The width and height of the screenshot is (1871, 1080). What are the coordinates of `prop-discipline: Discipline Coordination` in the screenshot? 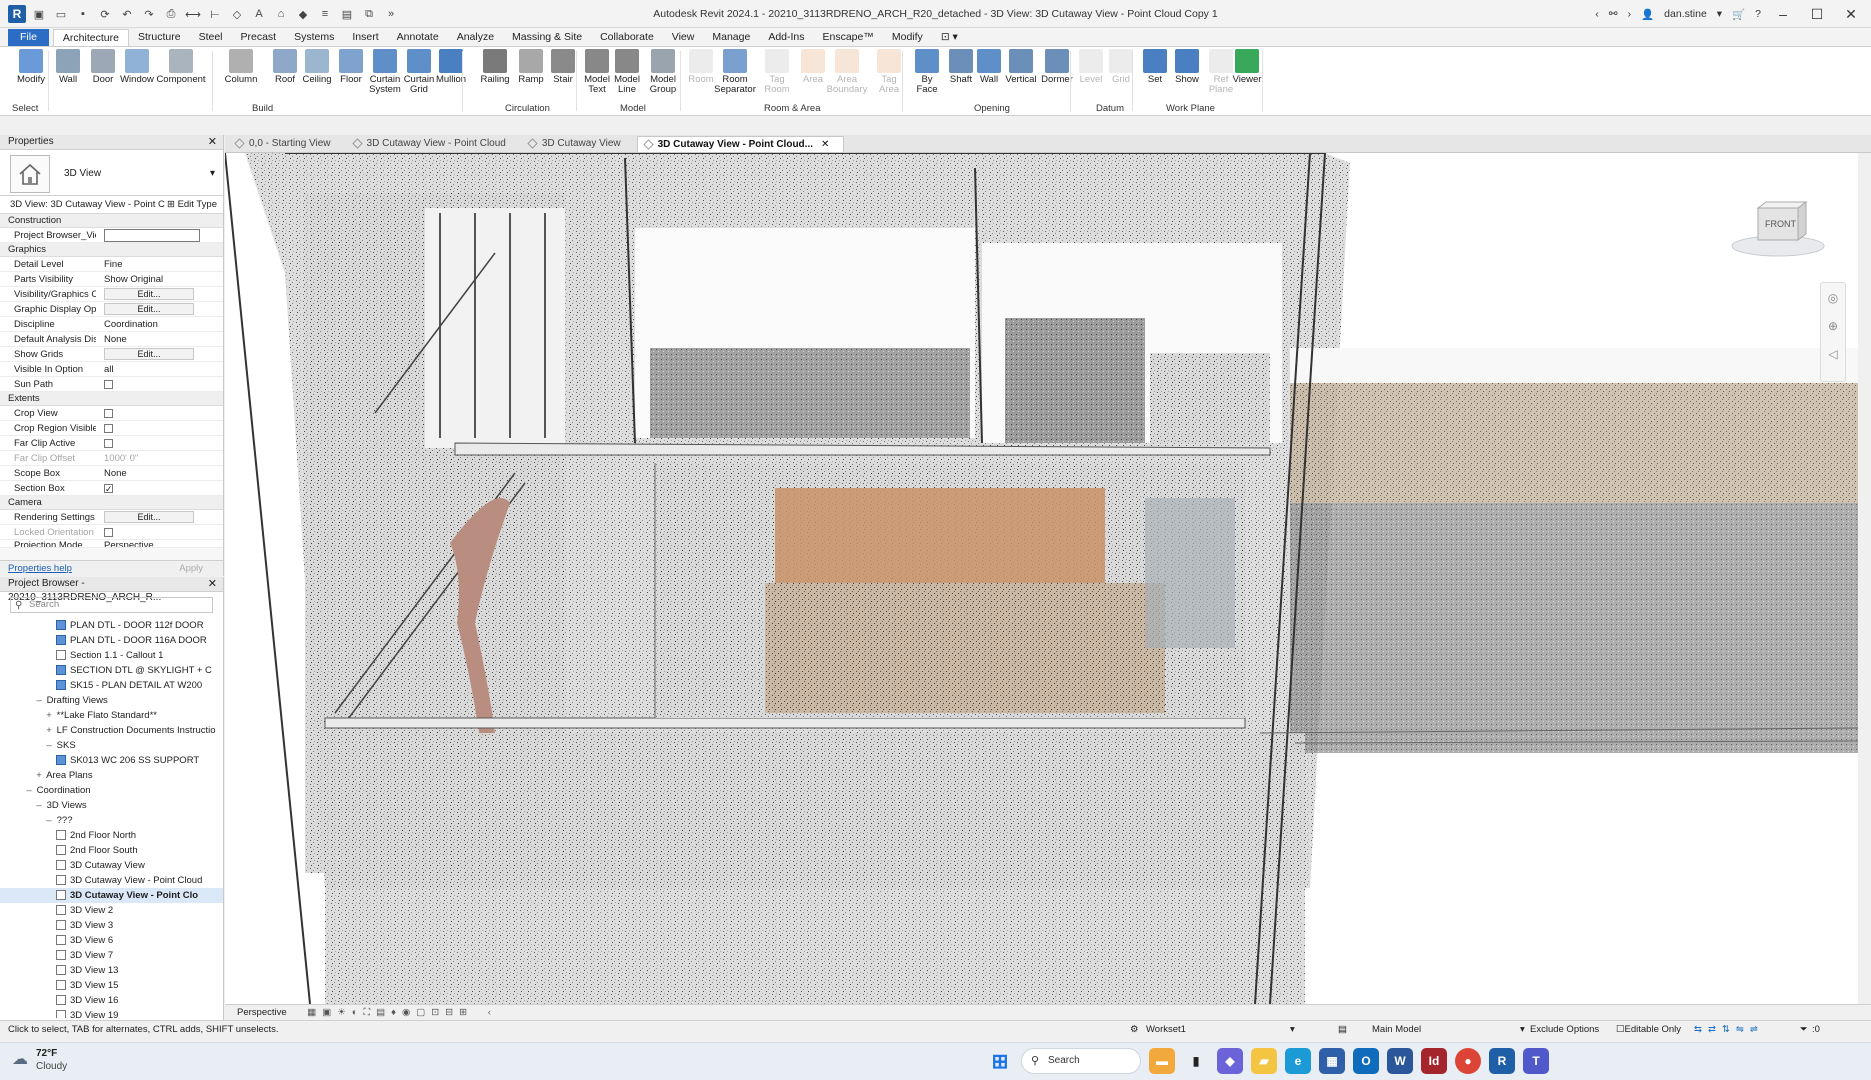 It's located at (111, 324).